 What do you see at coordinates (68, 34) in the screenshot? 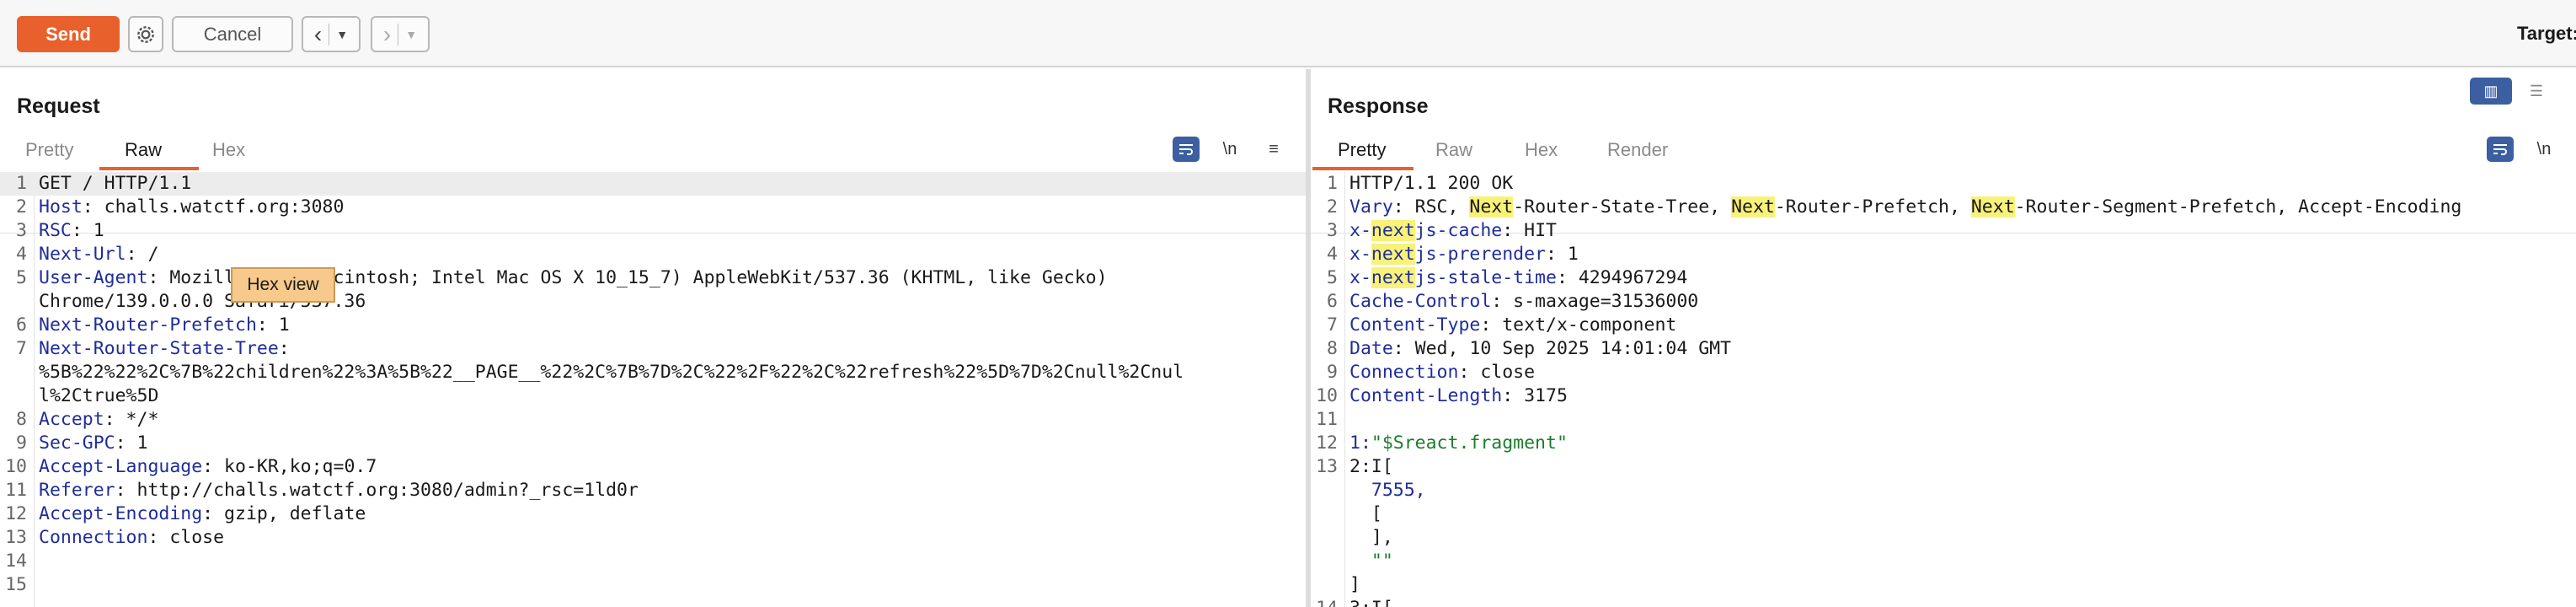
I see `send-button: Send` at bounding box center [68, 34].